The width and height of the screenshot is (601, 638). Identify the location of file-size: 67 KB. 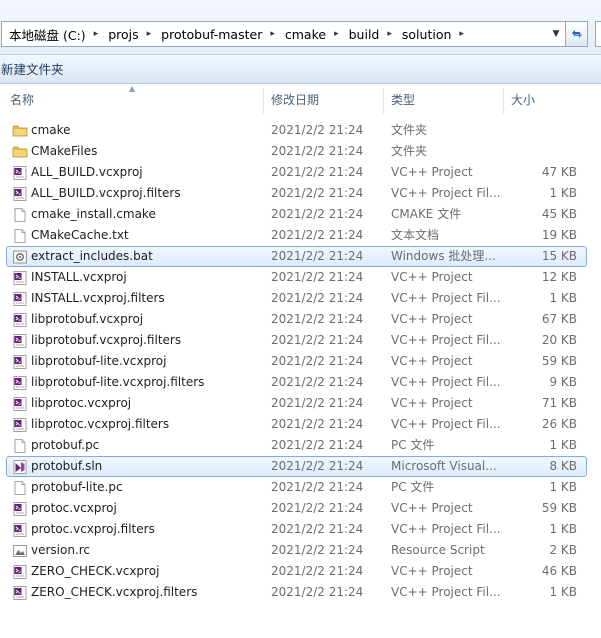
(559, 319).